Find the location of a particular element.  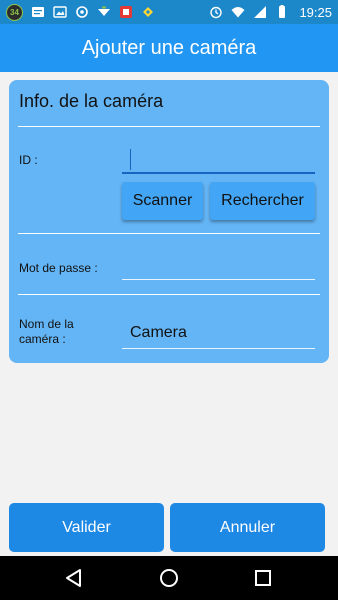

download-icon is located at coordinates (104, 11).